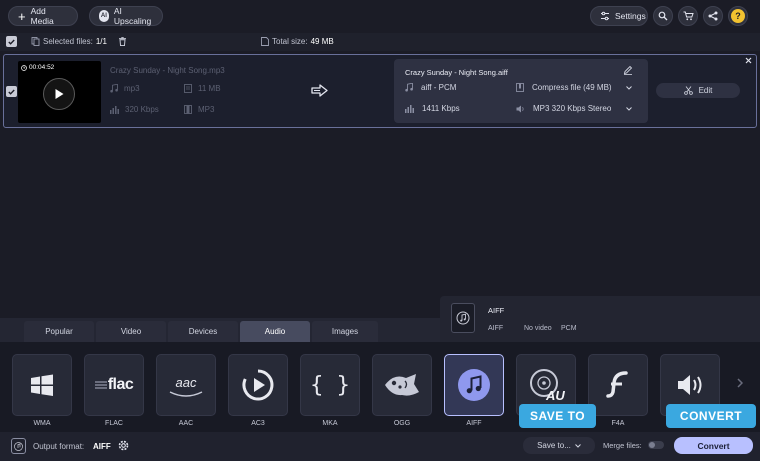 Image resolution: width=760 pixels, height=461 pixels. What do you see at coordinates (167, 70) in the screenshot?
I see `source-file-name: Crazy Sunday - Night Song.mp3` at bounding box center [167, 70].